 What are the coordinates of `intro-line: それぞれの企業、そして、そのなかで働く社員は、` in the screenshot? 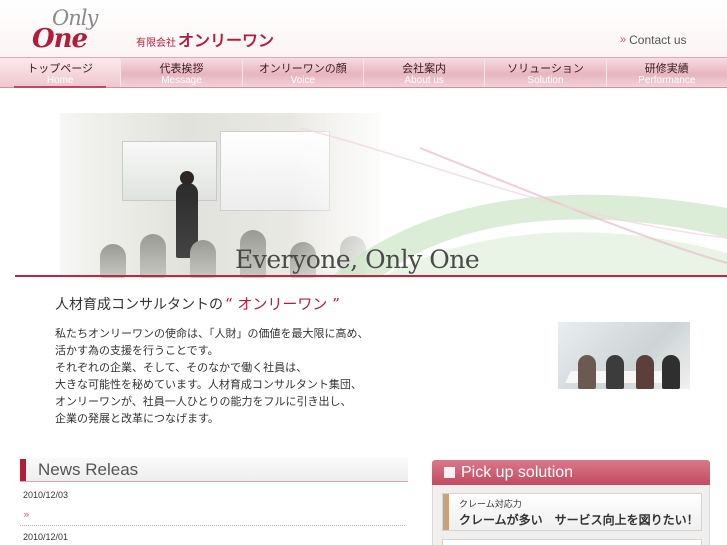 It's located at (181, 367).